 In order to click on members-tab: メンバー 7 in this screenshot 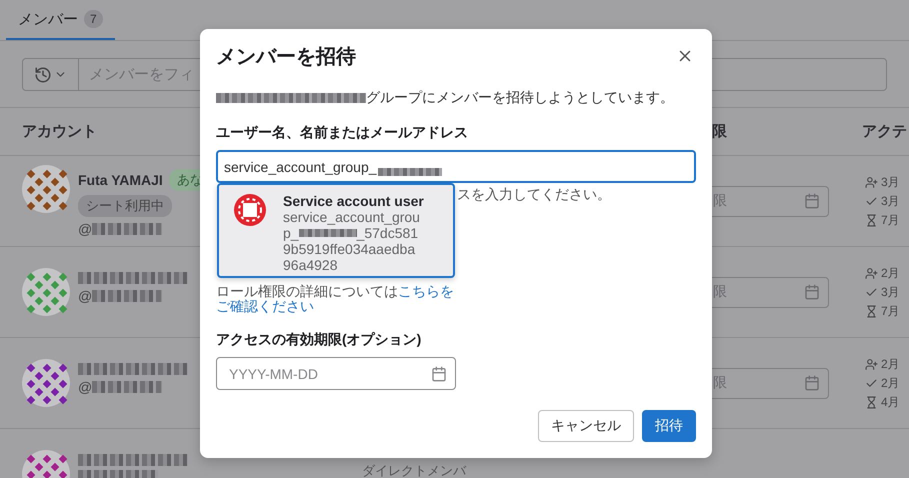, I will do `click(60, 20)`.